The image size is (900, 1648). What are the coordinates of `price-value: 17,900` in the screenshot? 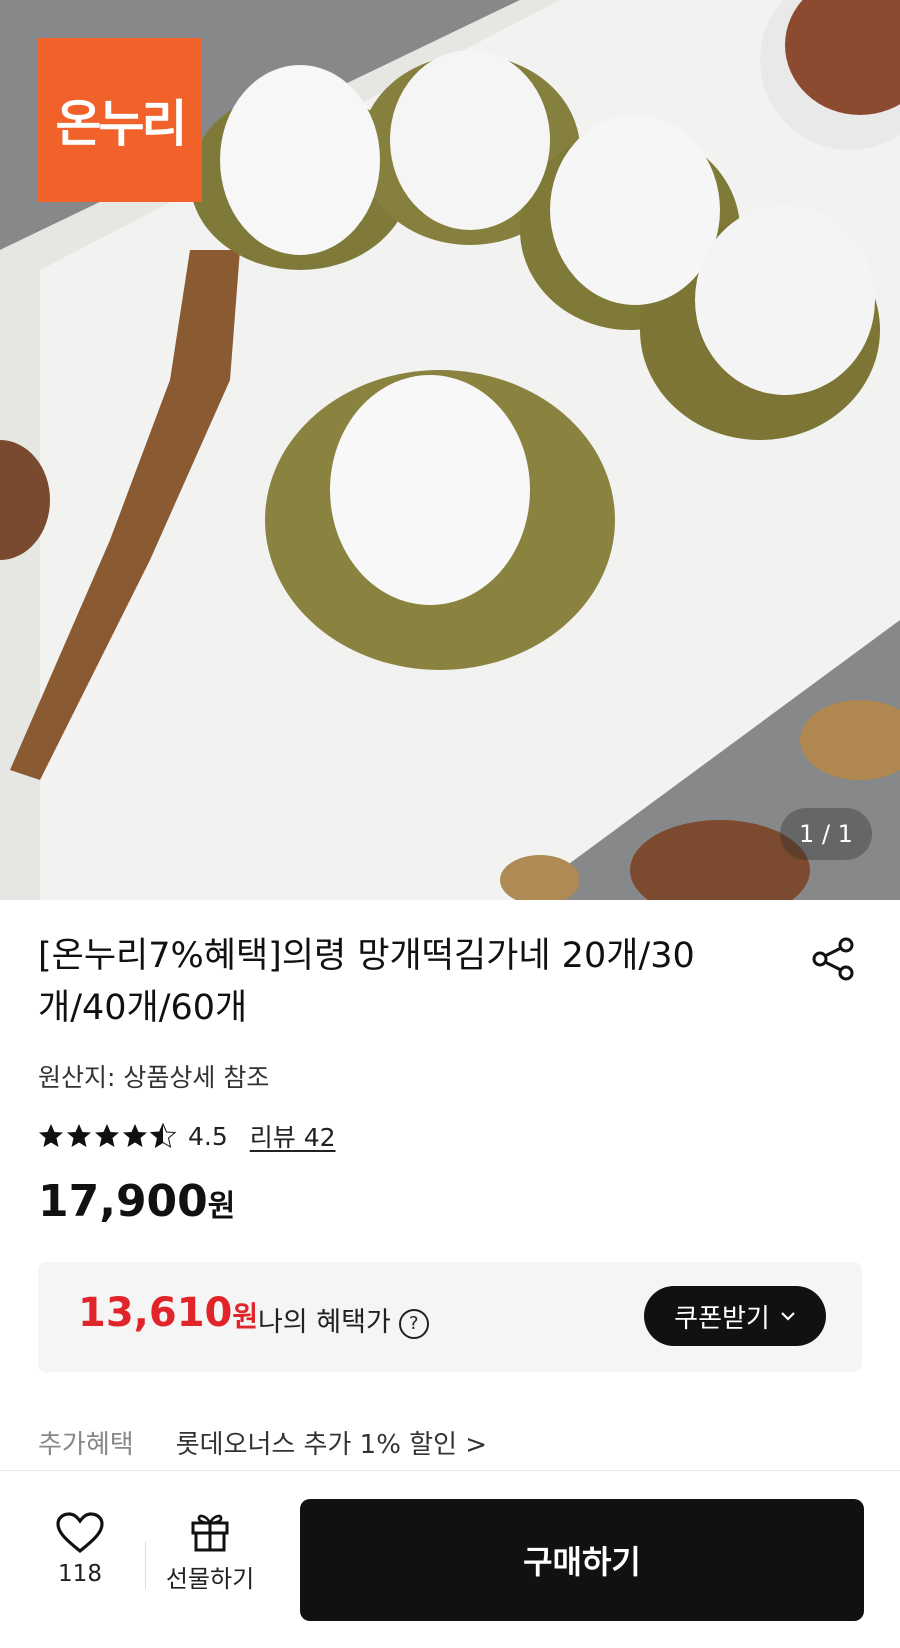 It's located at (123, 1201).